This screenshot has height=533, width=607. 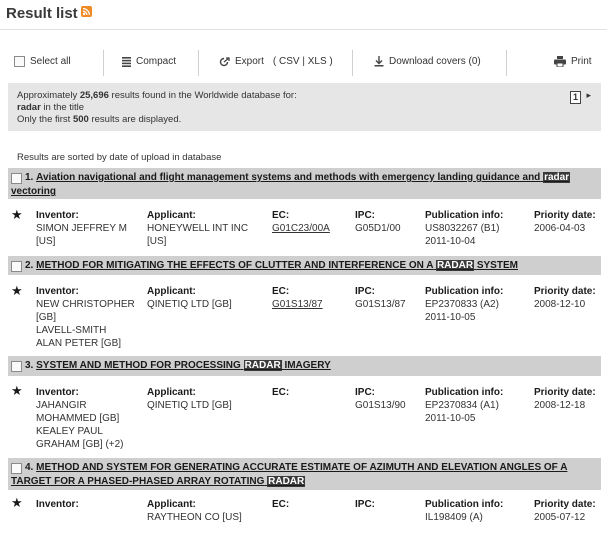 I want to click on search-highlight: radar, so click(x=557, y=177).